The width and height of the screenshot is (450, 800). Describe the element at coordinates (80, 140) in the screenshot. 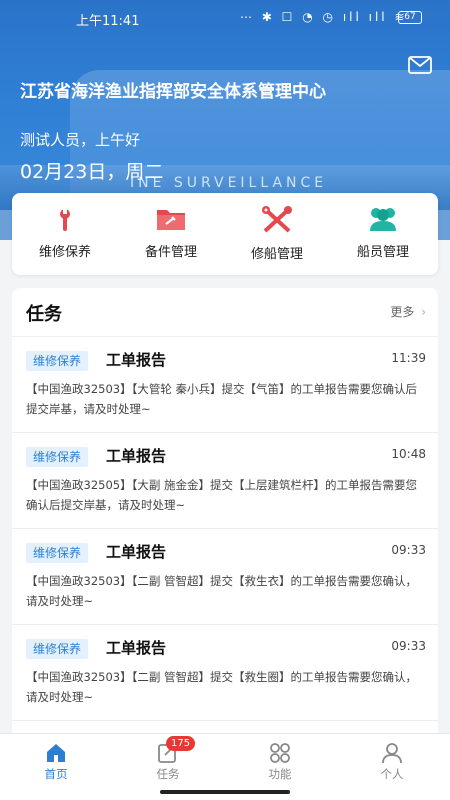

I see `greeting-text: 测试人员，上午好` at that location.